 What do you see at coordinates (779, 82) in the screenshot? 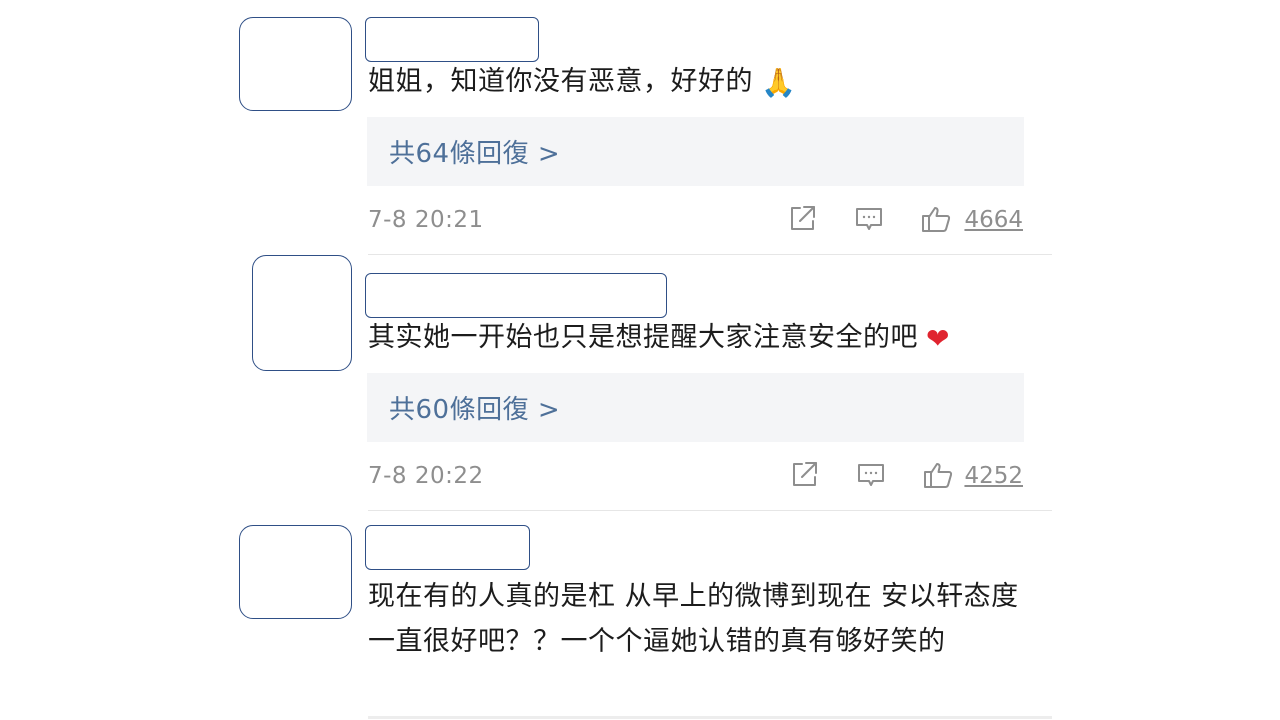
I see `folded-hands-emoji: 🙏` at bounding box center [779, 82].